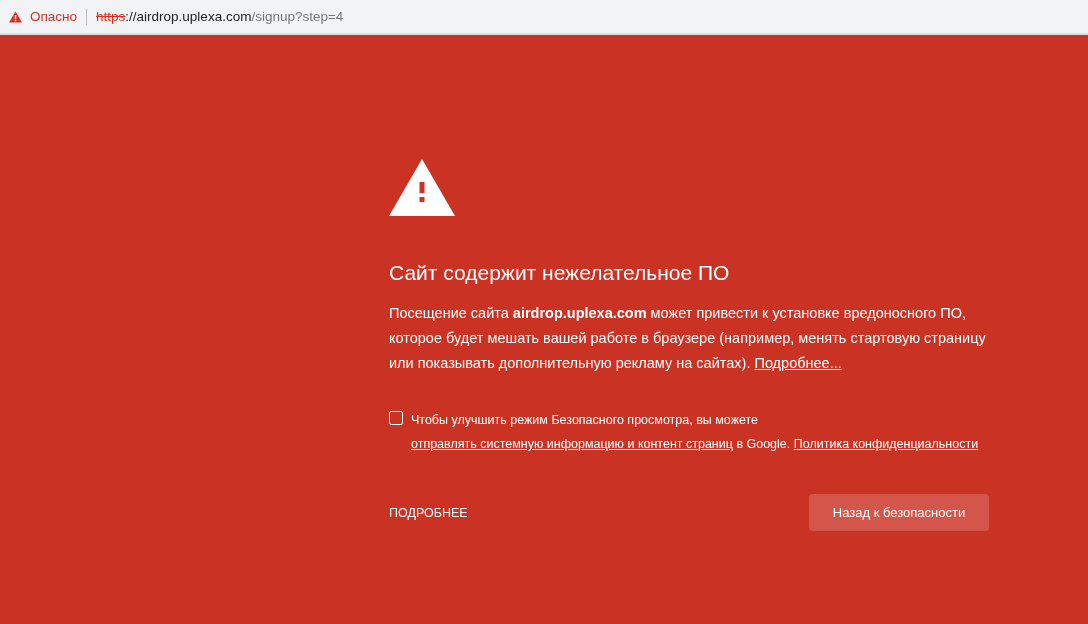  I want to click on back-to-safety-button: Назад к безопасности, so click(899, 512).